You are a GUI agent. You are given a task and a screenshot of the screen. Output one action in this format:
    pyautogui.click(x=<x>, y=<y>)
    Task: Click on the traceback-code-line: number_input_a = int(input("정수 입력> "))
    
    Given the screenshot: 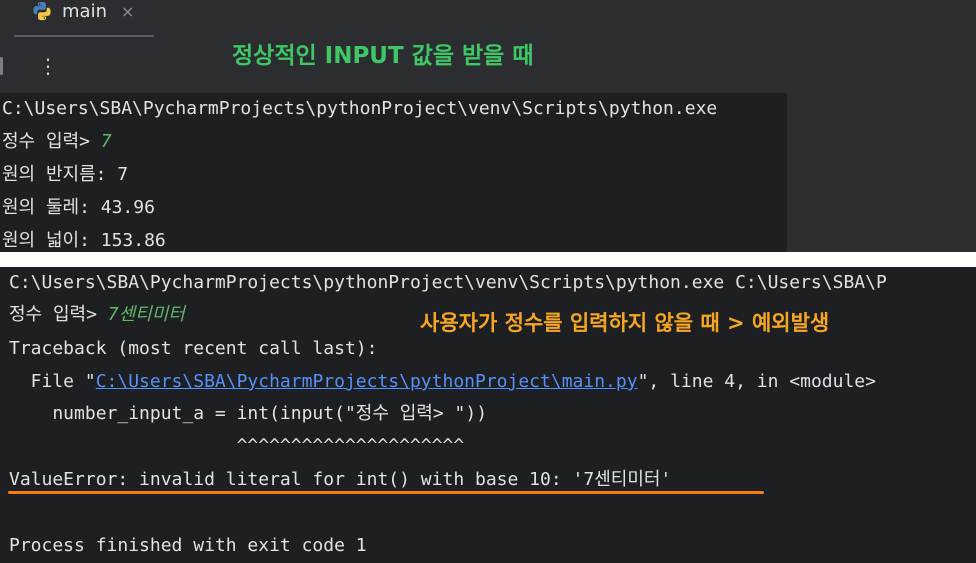 What is the action you would take?
    pyautogui.click(x=248, y=413)
    